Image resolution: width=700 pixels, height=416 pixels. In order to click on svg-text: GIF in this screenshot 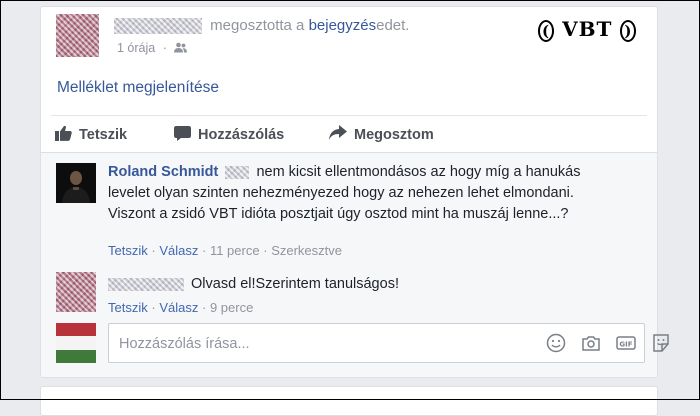, I will do `click(625, 345)`.